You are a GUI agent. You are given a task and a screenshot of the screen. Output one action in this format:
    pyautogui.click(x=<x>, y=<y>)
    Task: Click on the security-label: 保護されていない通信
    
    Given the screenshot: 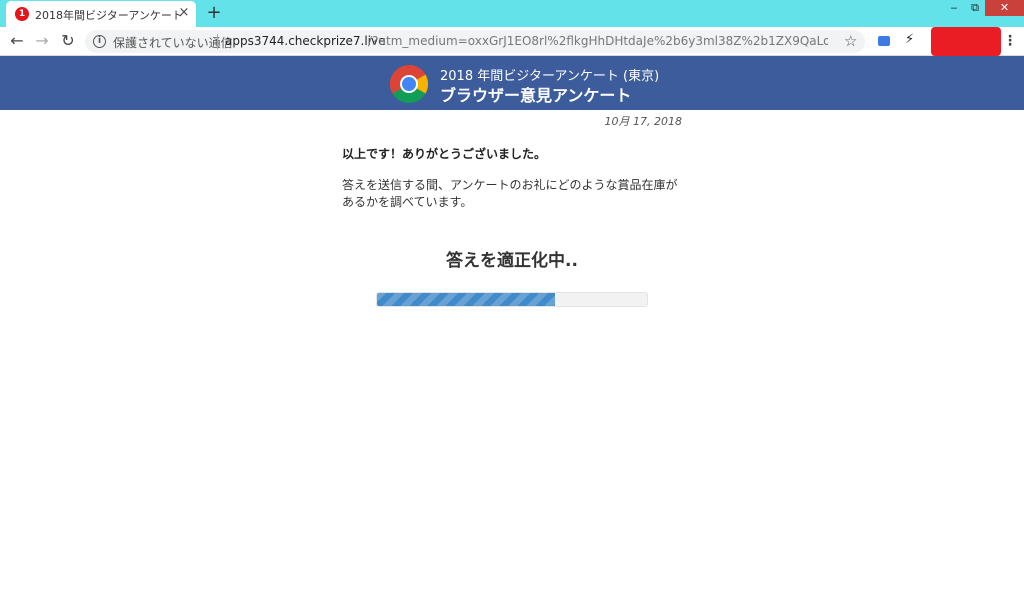 What is the action you would take?
    pyautogui.click(x=173, y=42)
    